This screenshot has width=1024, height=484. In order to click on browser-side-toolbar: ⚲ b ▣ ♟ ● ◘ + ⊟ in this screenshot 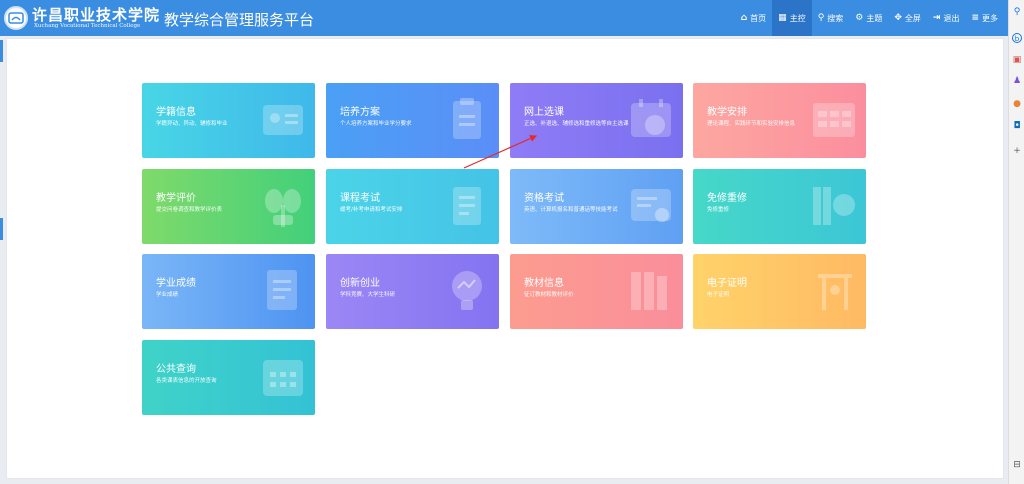, I will do `click(1016, 242)`.